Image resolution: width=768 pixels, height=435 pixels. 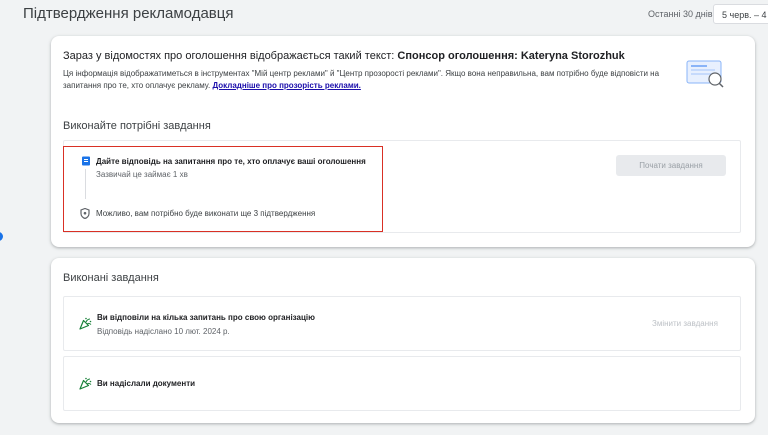 I want to click on change-task-button: Змінити завдання, so click(x=685, y=323).